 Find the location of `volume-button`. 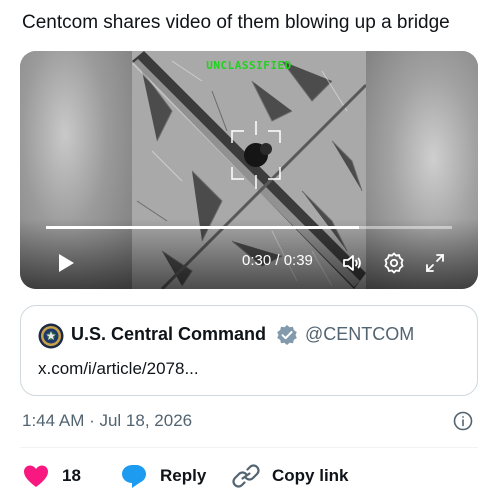

volume-button is located at coordinates (352, 263).